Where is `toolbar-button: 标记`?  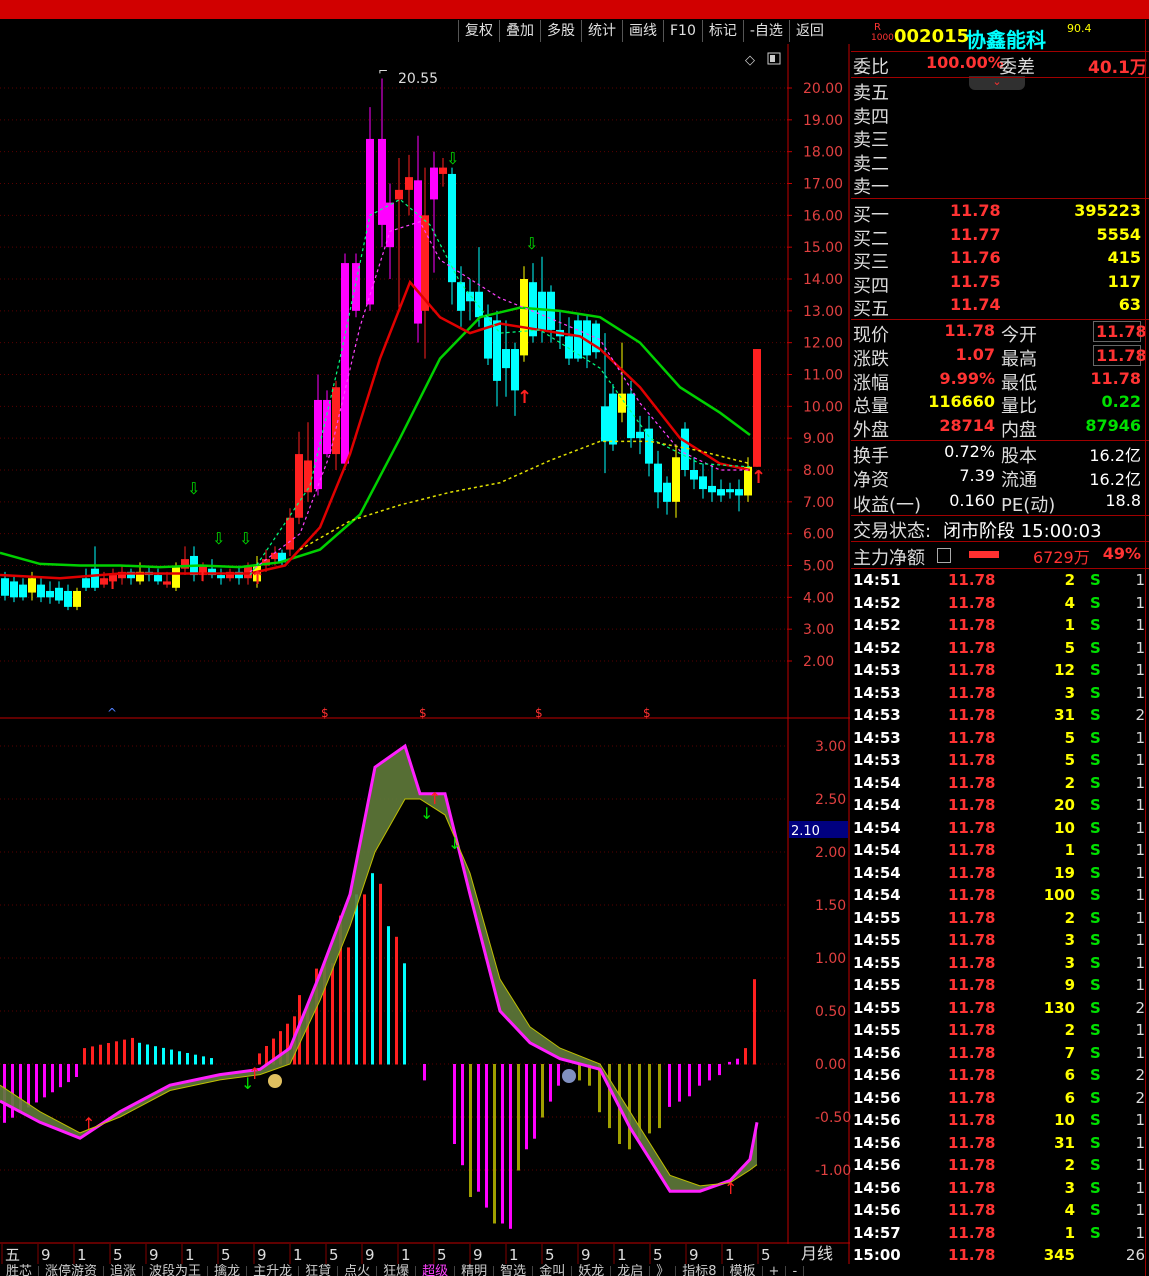
toolbar-button: 标记 is located at coordinates (722, 31).